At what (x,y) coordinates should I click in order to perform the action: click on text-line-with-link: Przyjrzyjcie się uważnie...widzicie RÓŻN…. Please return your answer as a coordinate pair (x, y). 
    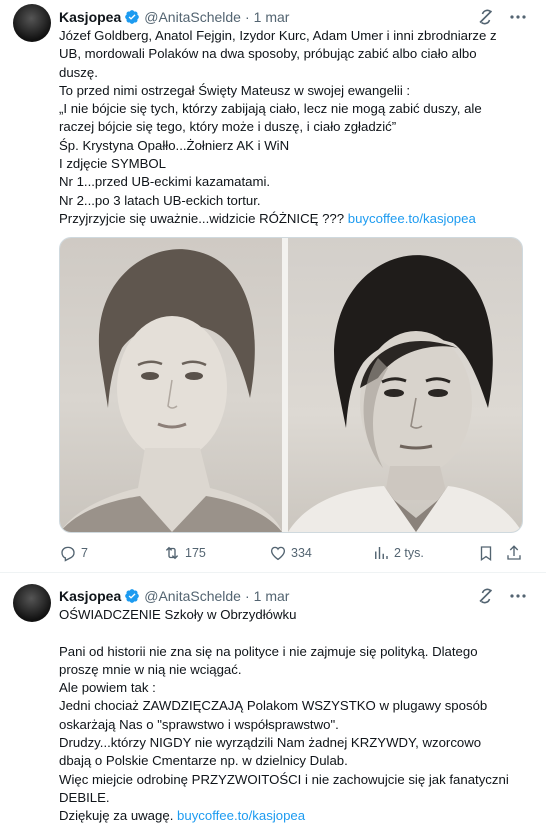
    Looking at the image, I should click on (294, 219).